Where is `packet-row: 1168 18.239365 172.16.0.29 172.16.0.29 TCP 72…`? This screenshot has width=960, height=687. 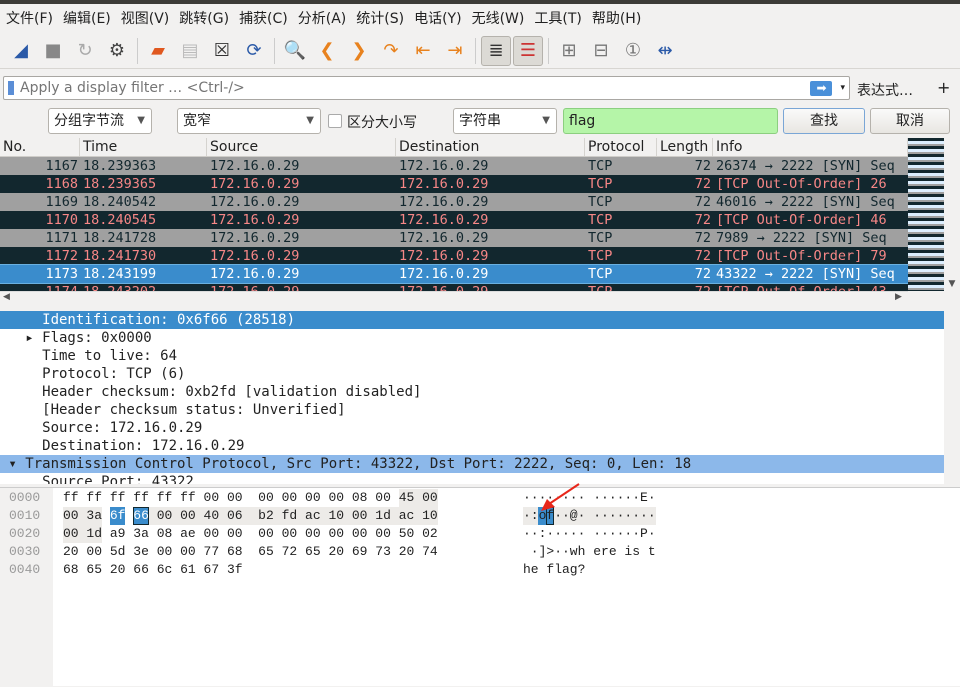
packet-row: 1168 18.239365 172.16.0.29 172.16.0.29 TCP 72… is located at coordinates (454, 184).